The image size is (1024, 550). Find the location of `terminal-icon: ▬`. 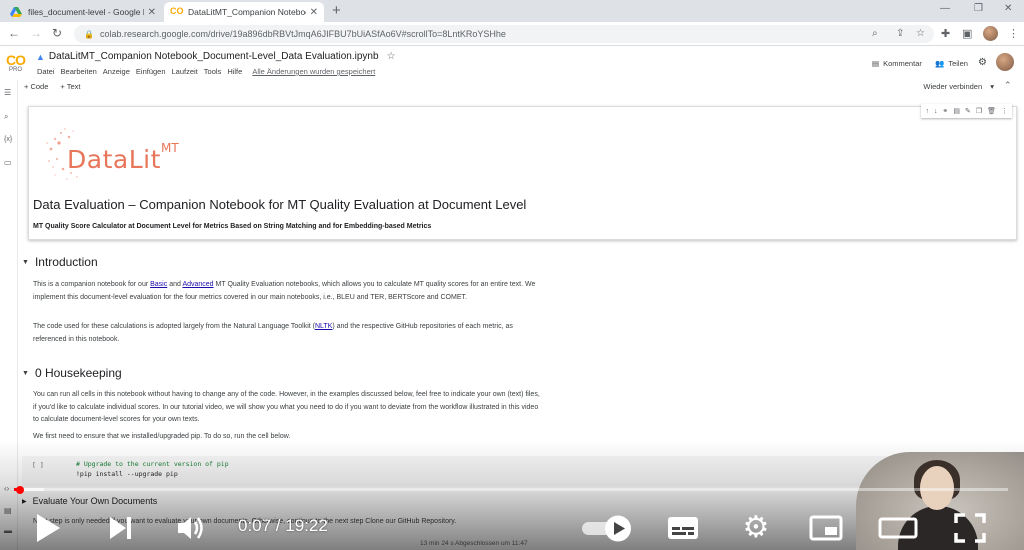

terminal-icon: ▬ is located at coordinates (8, 530).